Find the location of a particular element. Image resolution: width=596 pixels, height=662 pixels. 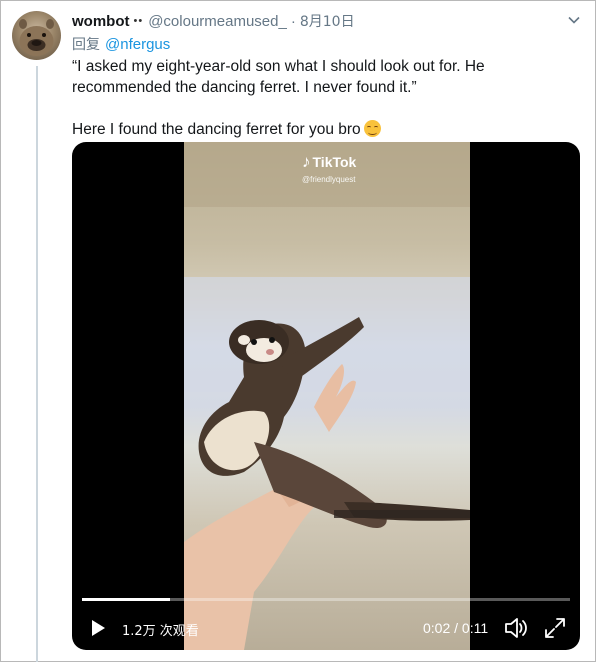

wombat-avatar-icon is located at coordinates (36, 37).